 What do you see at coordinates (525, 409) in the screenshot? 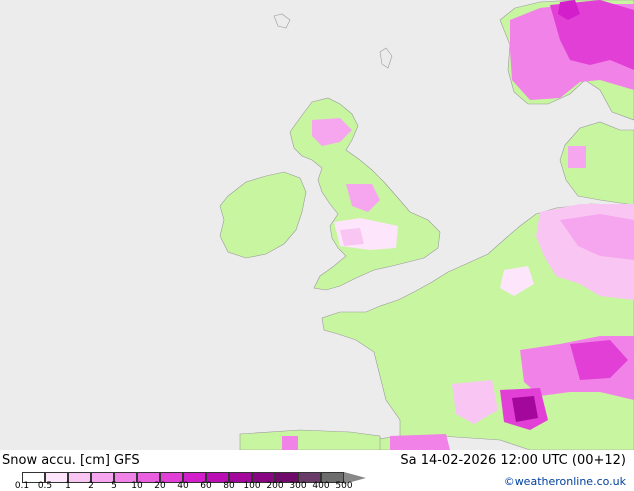
I see `snow-alps-peak` at bounding box center [525, 409].